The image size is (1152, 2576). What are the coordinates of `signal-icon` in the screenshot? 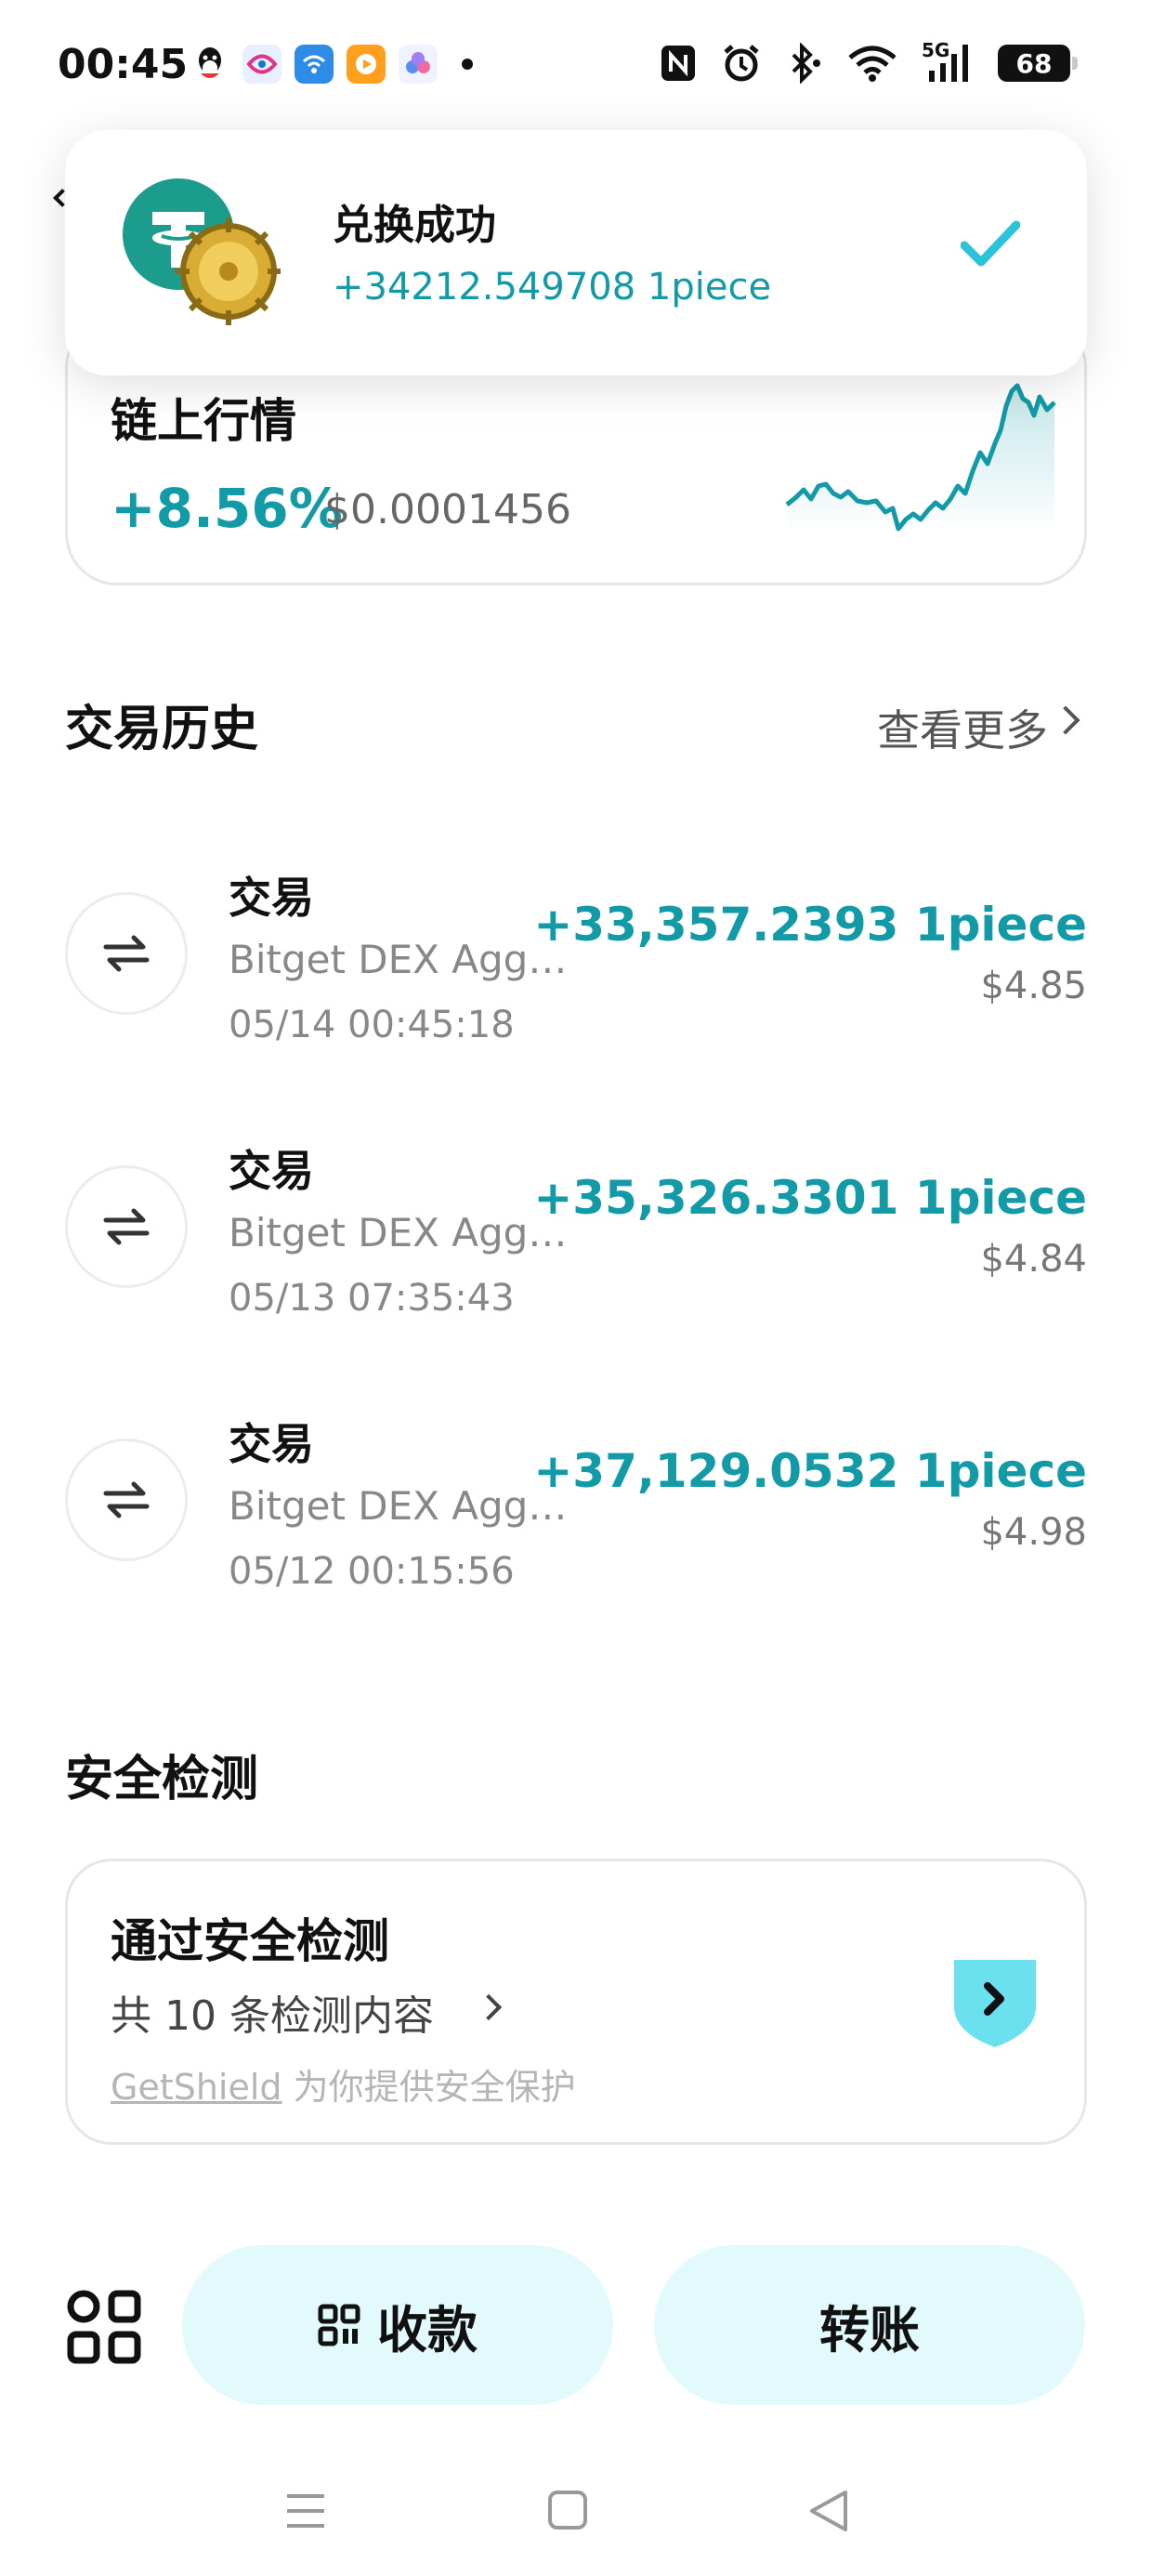 It's located at (948, 63).